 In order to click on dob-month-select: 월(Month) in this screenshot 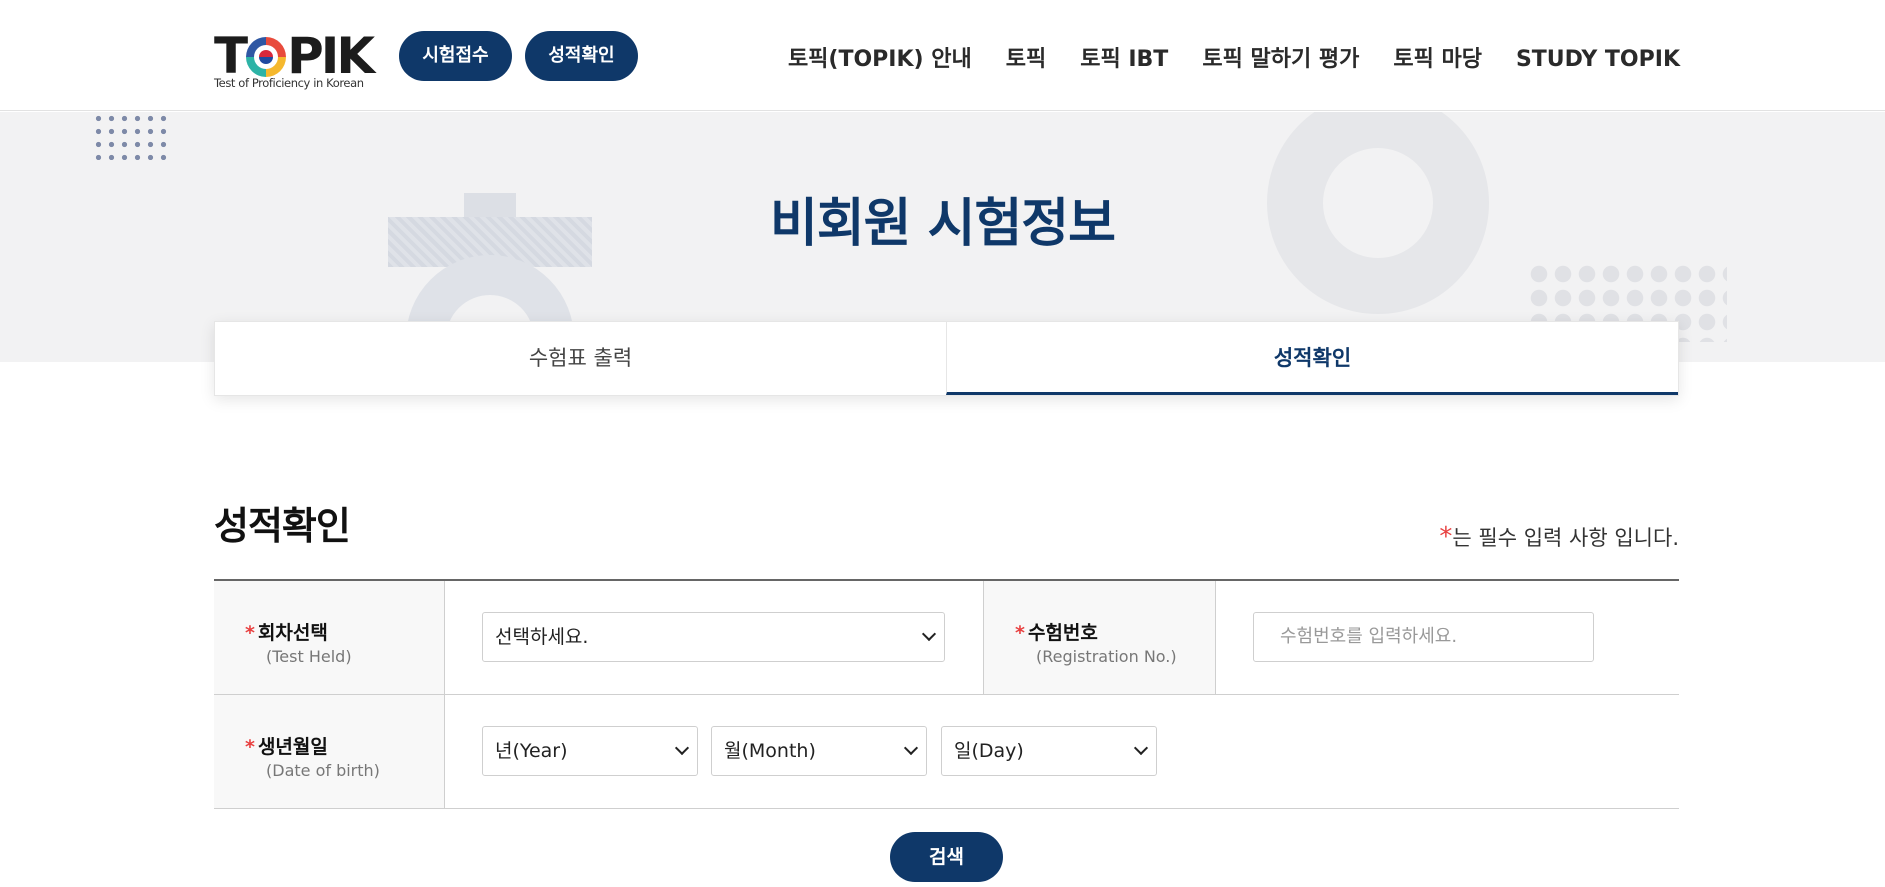, I will do `click(819, 751)`.